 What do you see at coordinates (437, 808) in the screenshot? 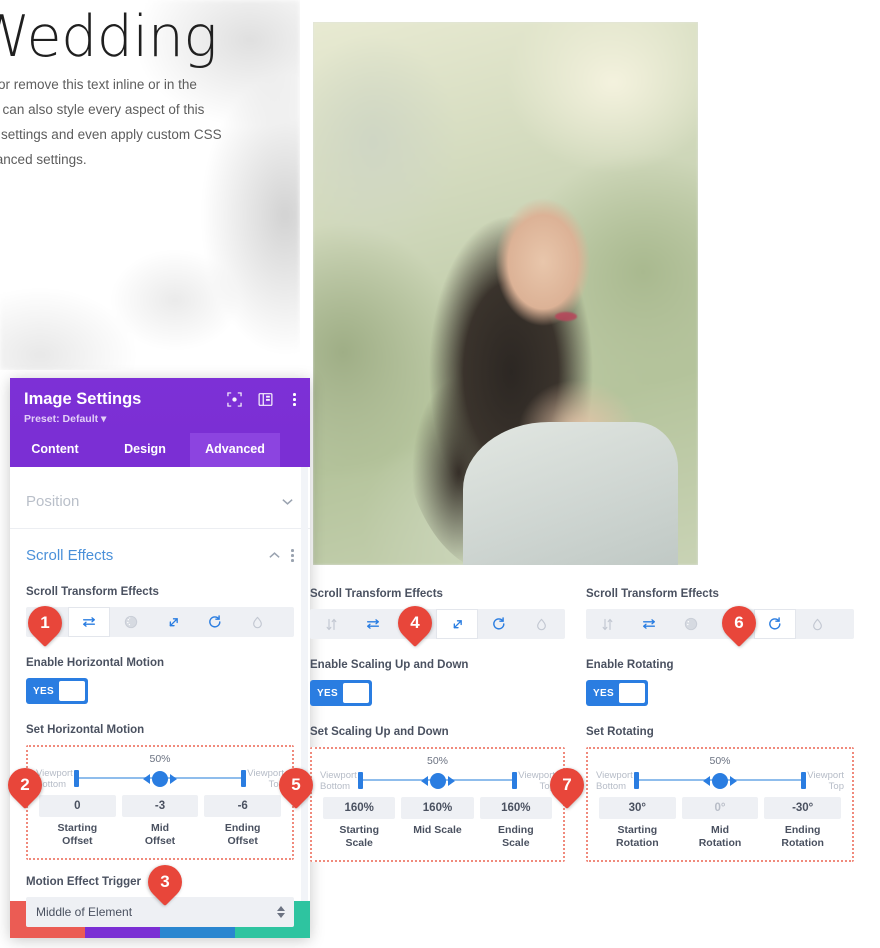
I see `mid-scale-value: 160%` at bounding box center [437, 808].